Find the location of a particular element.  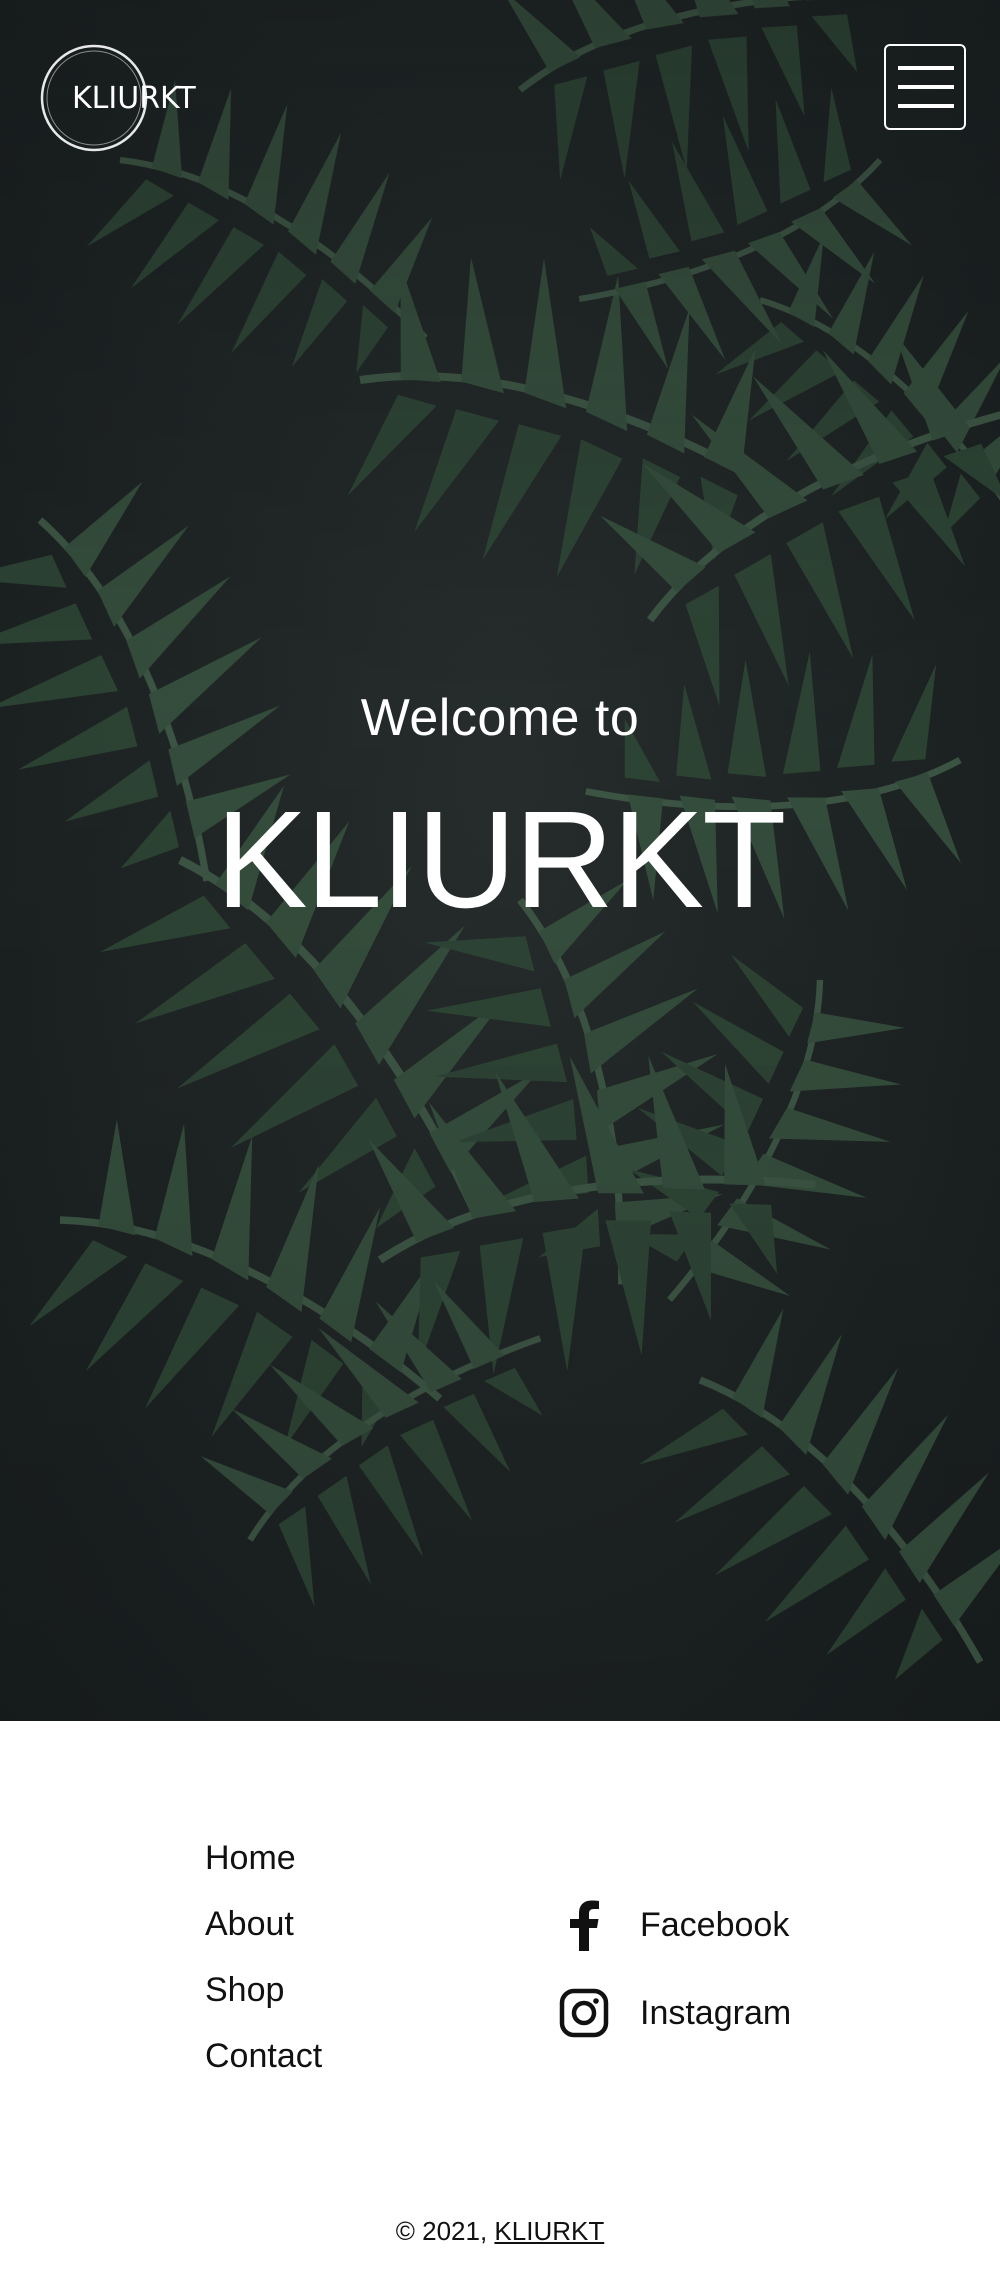

hero-title: KLIURKT is located at coordinates (501, 860).